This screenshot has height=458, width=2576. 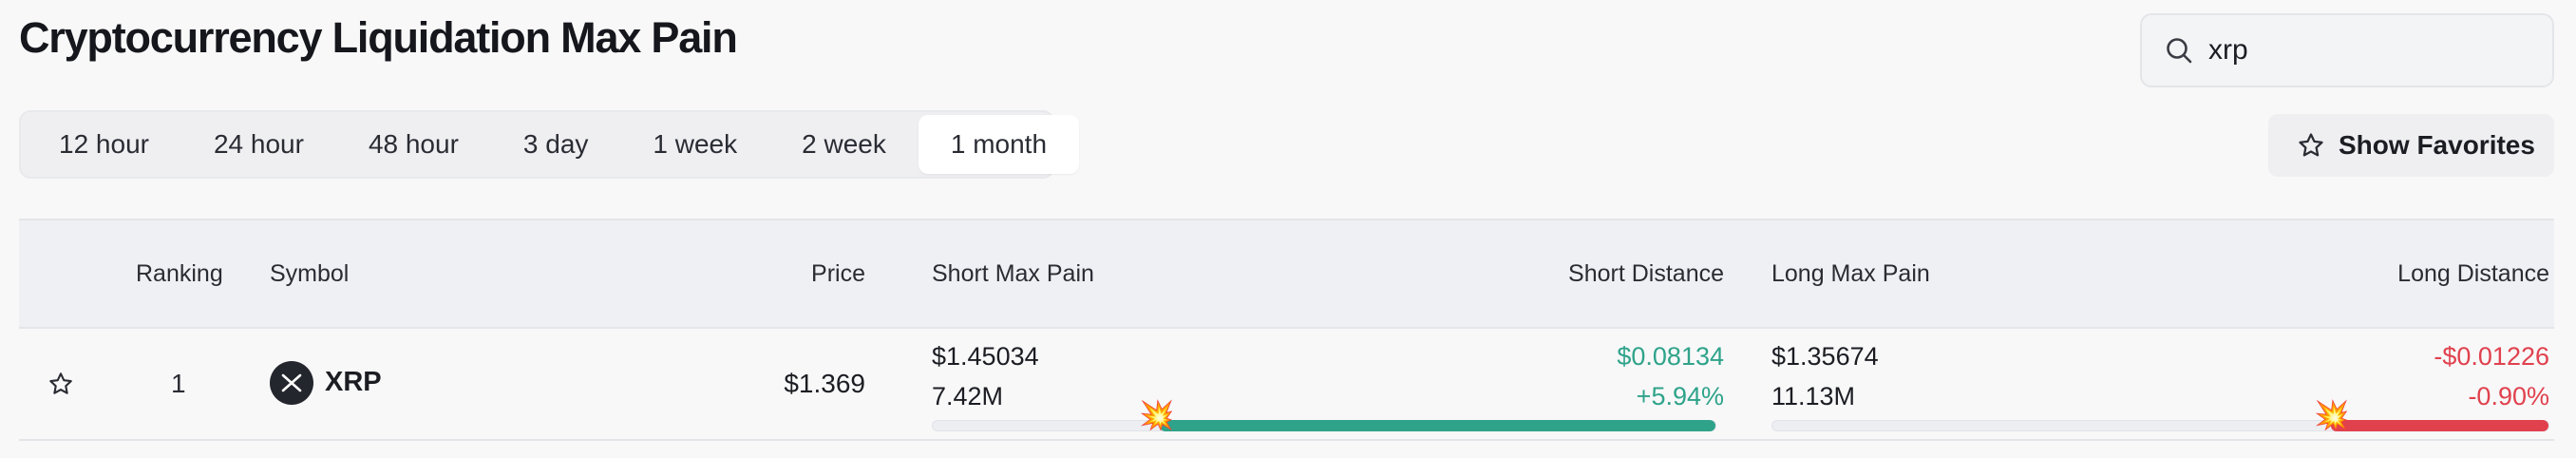 I want to click on long-distance-bar: 💥, so click(x=2160, y=416).